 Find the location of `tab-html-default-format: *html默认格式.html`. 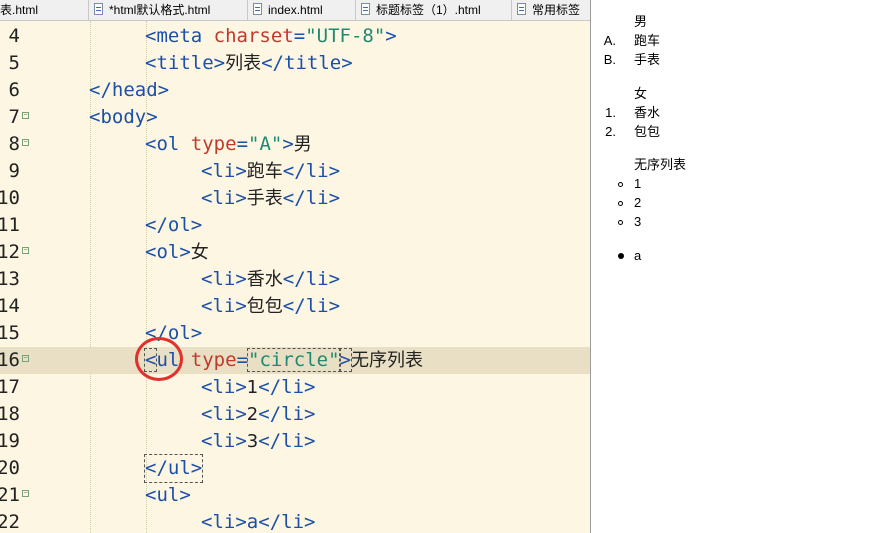

tab-html-default-format: *html默认格式.html is located at coordinates (168, 10).